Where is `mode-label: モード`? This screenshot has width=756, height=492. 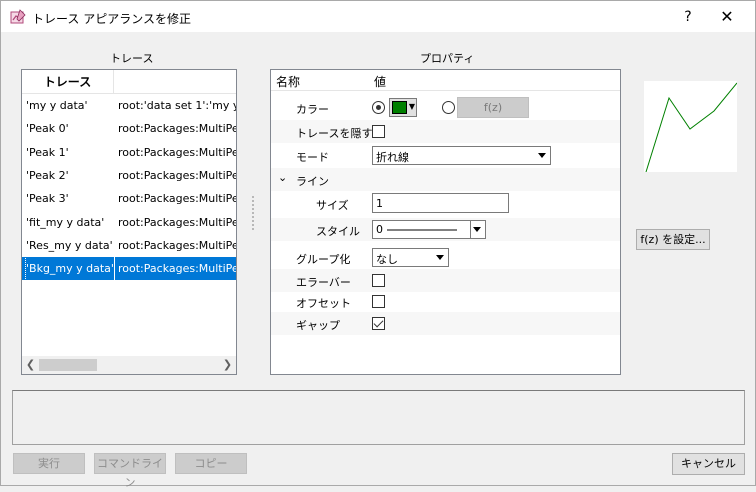 mode-label: モード is located at coordinates (312, 157).